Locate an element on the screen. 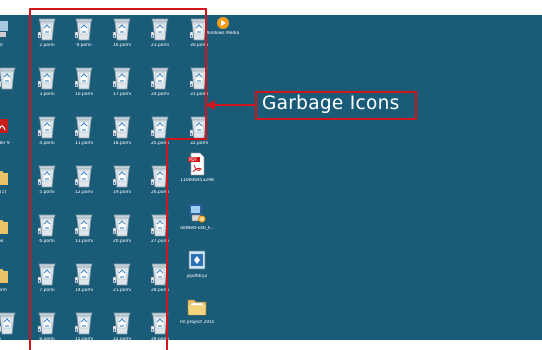 This screenshot has width=542, height=350. media-player-icon: Windows Media Player is located at coordinates (223, 39).